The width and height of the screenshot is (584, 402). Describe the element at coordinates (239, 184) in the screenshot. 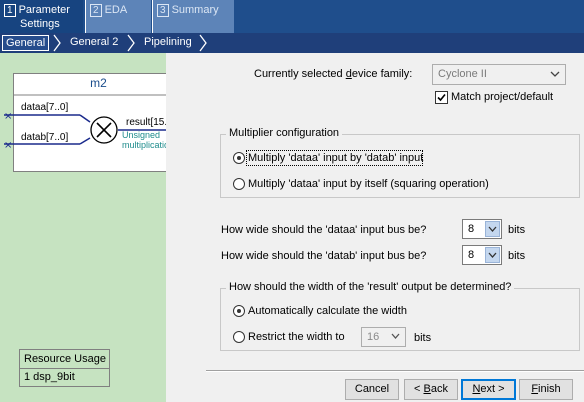

I see `multiply-a-squared-radio` at that location.